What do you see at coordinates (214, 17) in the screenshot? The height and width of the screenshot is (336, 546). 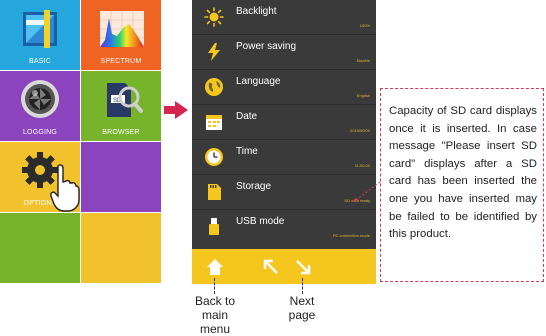 I see `sun-icon` at bounding box center [214, 17].